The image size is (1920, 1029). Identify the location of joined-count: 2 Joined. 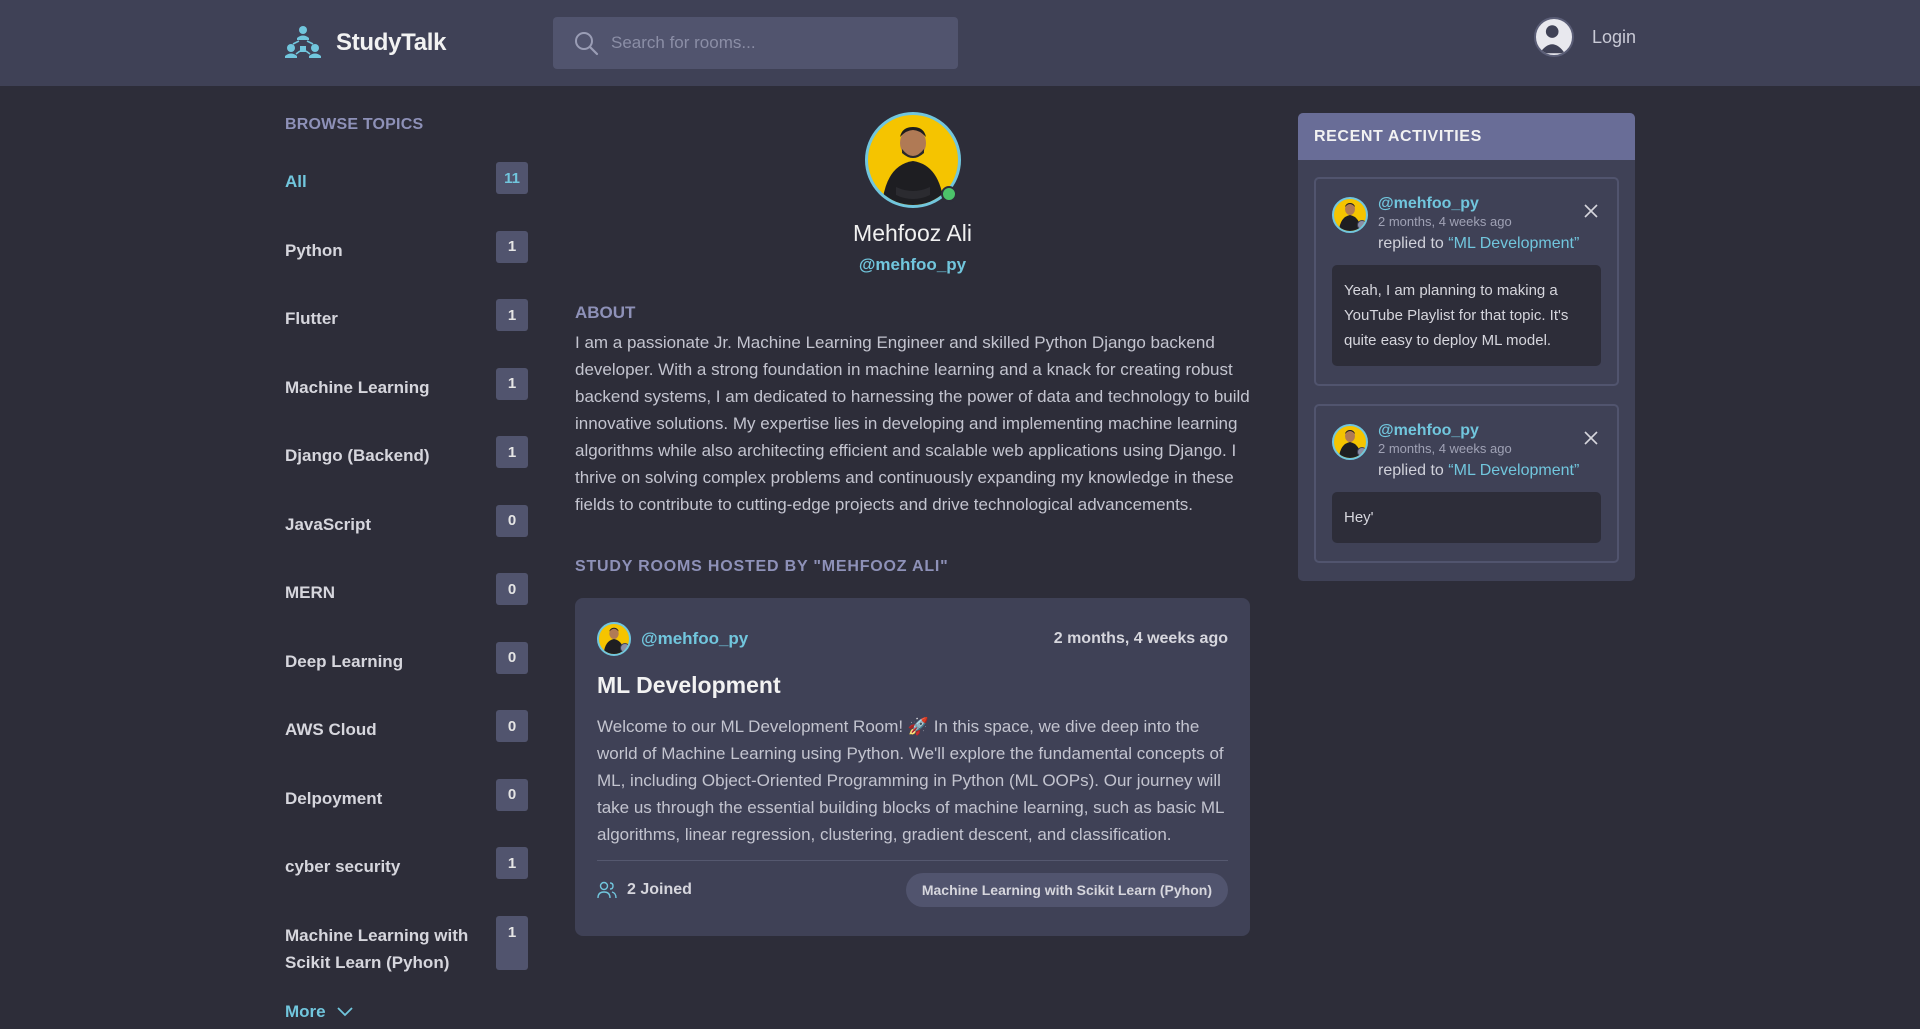
(644, 890).